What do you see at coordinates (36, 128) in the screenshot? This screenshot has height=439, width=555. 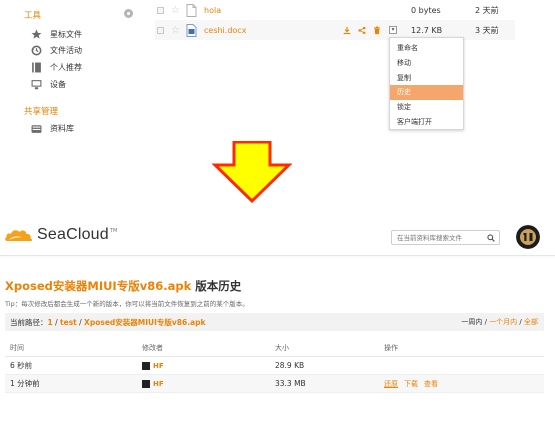 I see `library-icon` at bounding box center [36, 128].